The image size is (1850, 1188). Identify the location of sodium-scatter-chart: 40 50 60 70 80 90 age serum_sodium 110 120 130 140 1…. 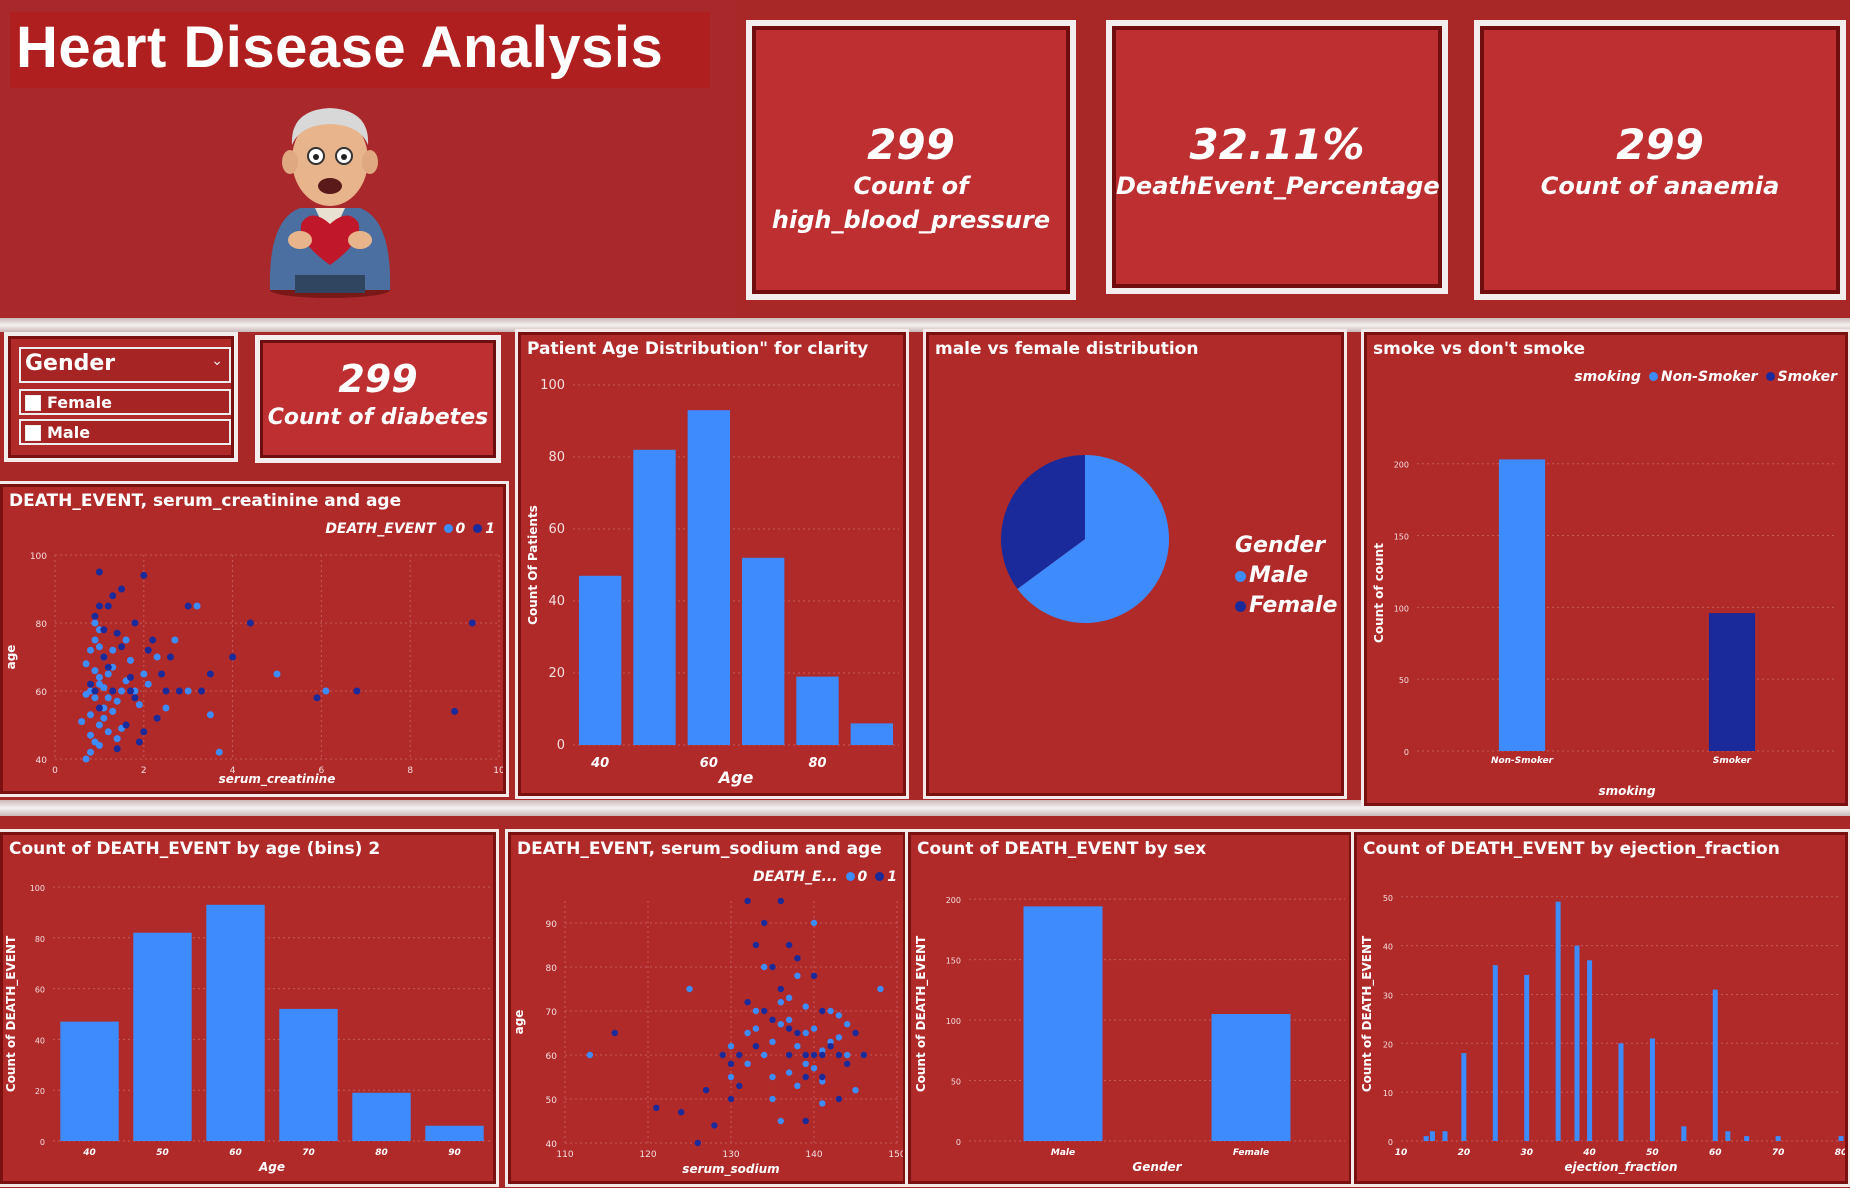
(707, 1037).